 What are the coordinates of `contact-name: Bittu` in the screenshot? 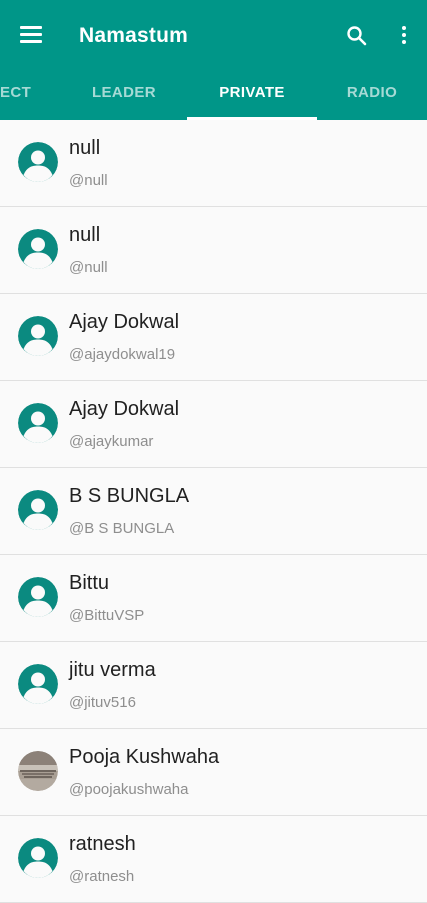 It's located at (89, 583).